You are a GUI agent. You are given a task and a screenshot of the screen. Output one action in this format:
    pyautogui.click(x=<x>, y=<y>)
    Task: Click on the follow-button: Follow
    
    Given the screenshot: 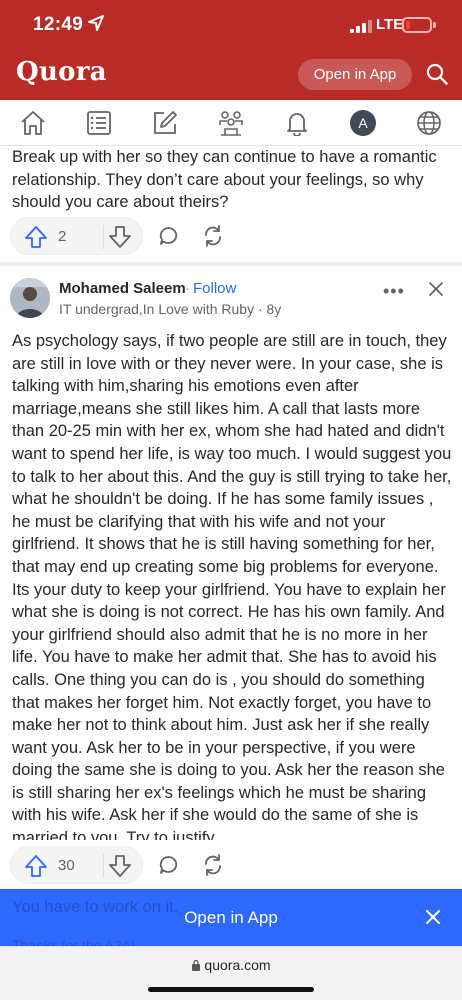 What is the action you would take?
    pyautogui.click(x=214, y=288)
    